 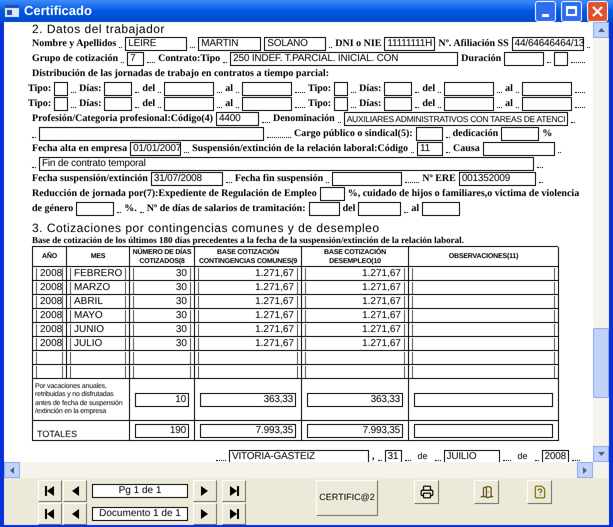 I want to click on exit-button, so click(x=486, y=492).